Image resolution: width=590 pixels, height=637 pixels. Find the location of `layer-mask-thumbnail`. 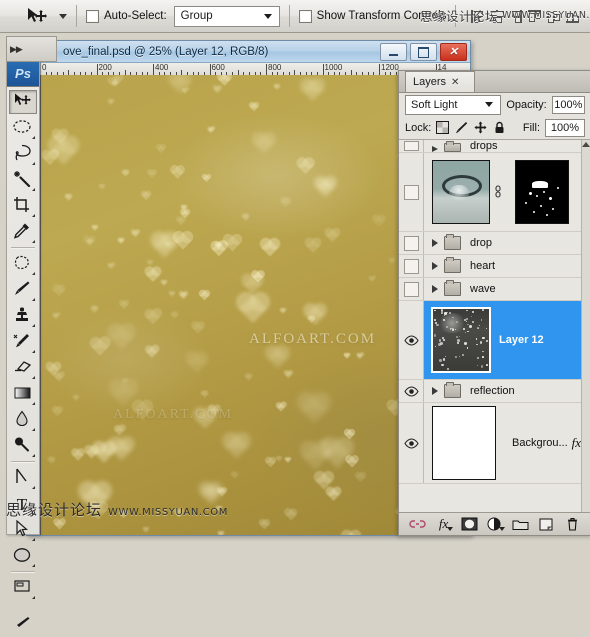

layer-mask-thumbnail is located at coordinates (542, 192).